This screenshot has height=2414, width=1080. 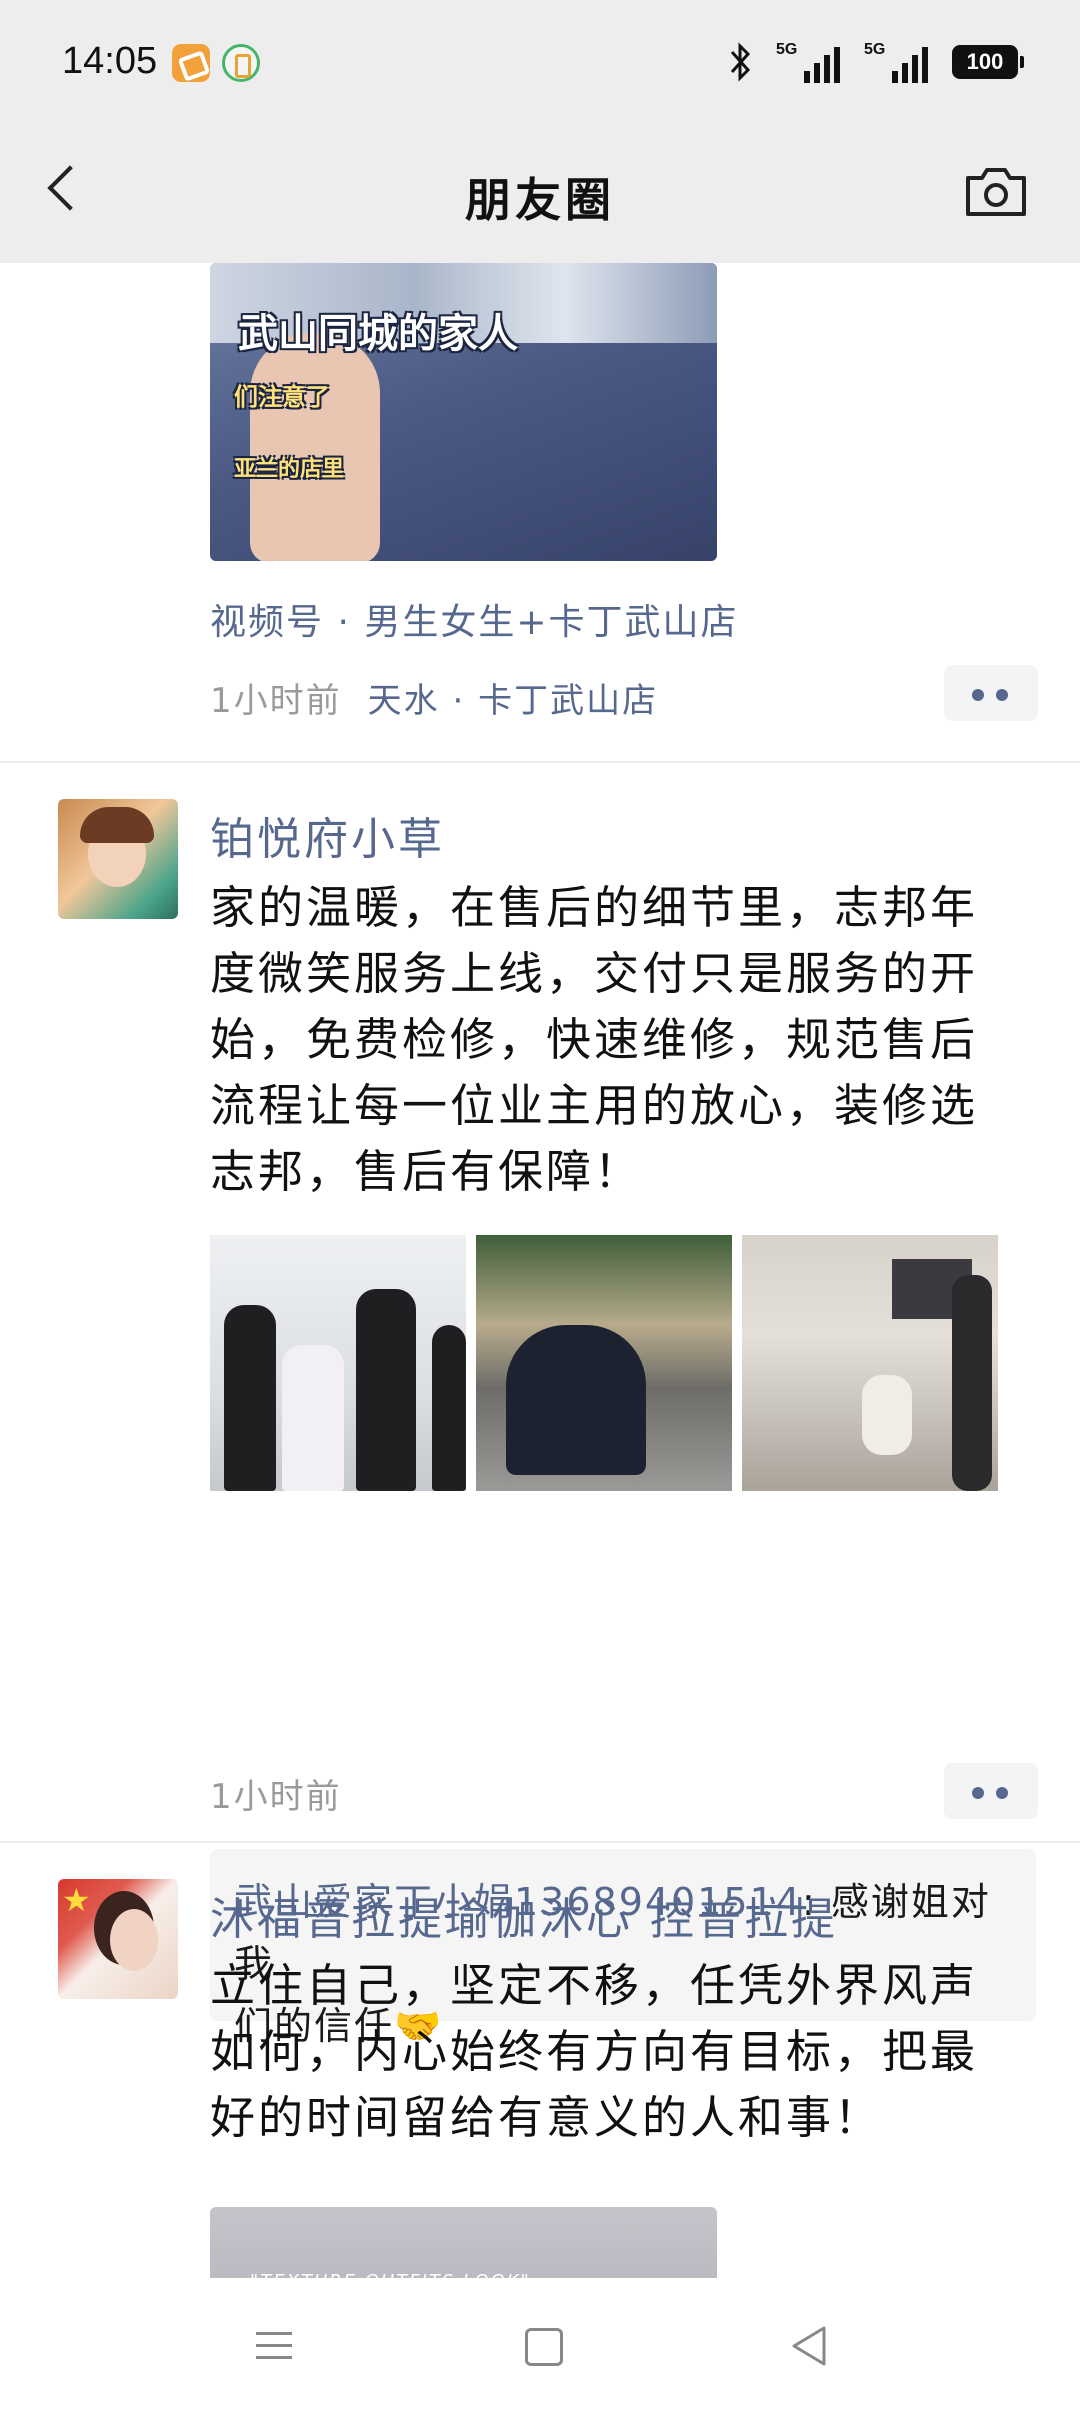 I want to click on post-text-line: 始，免费检修，快速维修，规范售后, so click(x=594, y=1039).